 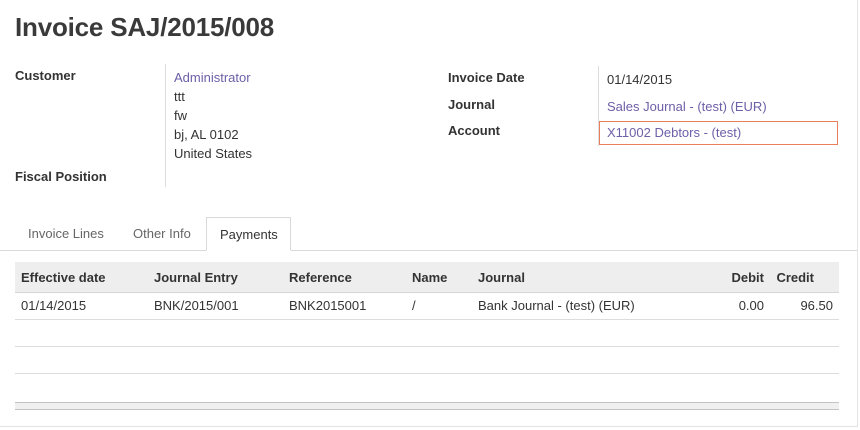 What do you see at coordinates (63, 277) in the screenshot?
I see `column-effective-date: Effective date` at bounding box center [63, 277].